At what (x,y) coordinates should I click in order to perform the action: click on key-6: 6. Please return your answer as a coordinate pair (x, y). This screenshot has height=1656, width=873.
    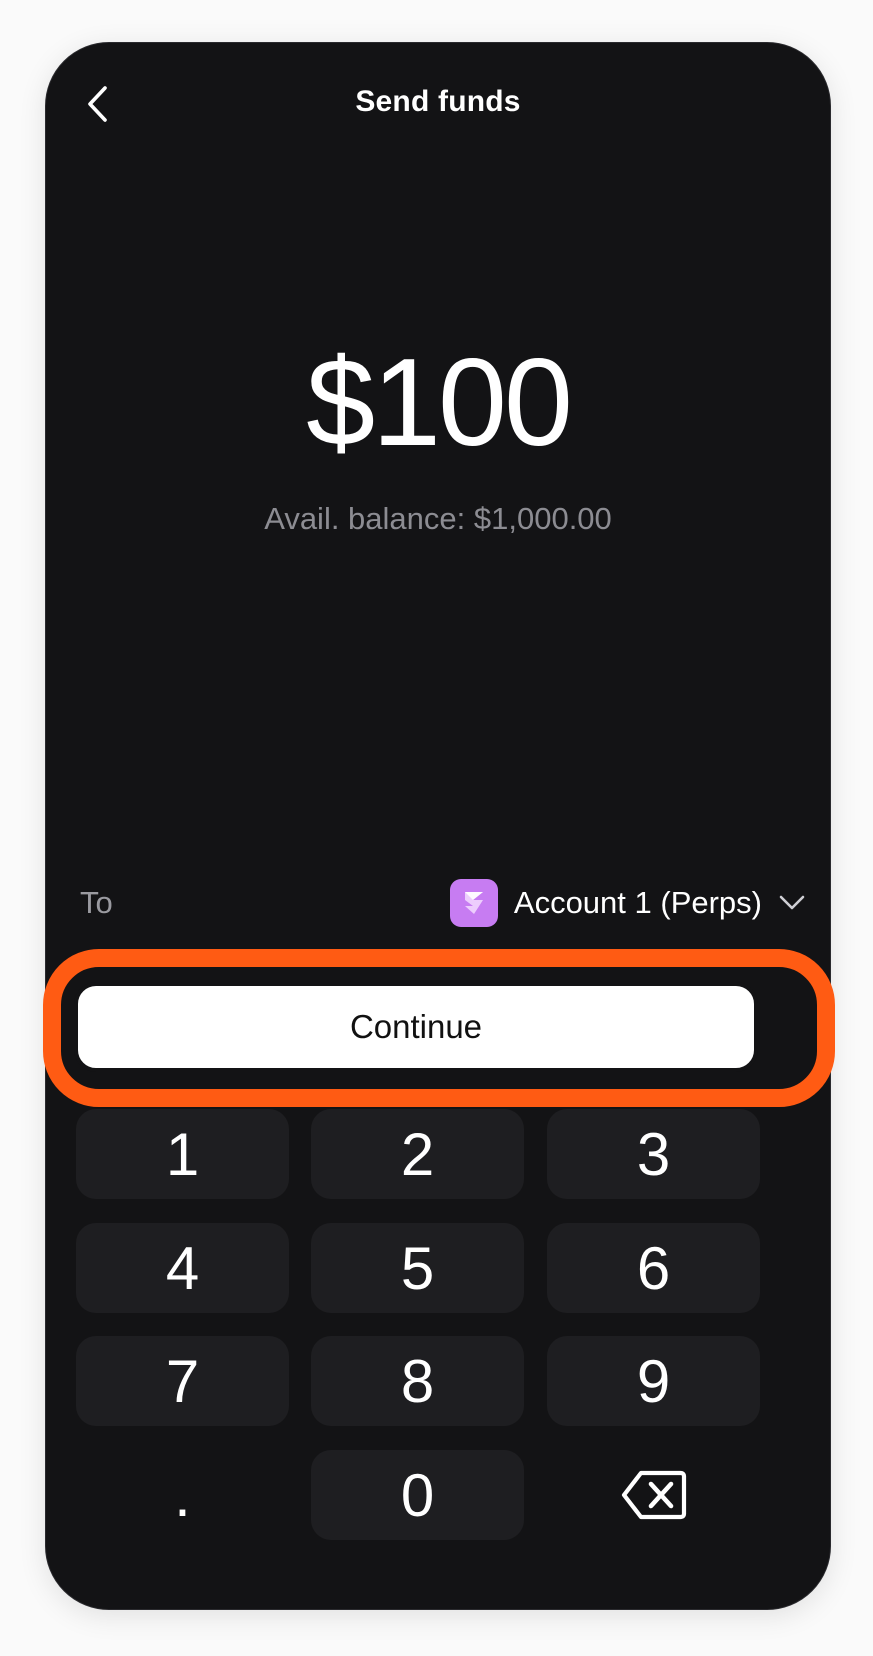
    Looking at the image, I should click on (653, 1268).